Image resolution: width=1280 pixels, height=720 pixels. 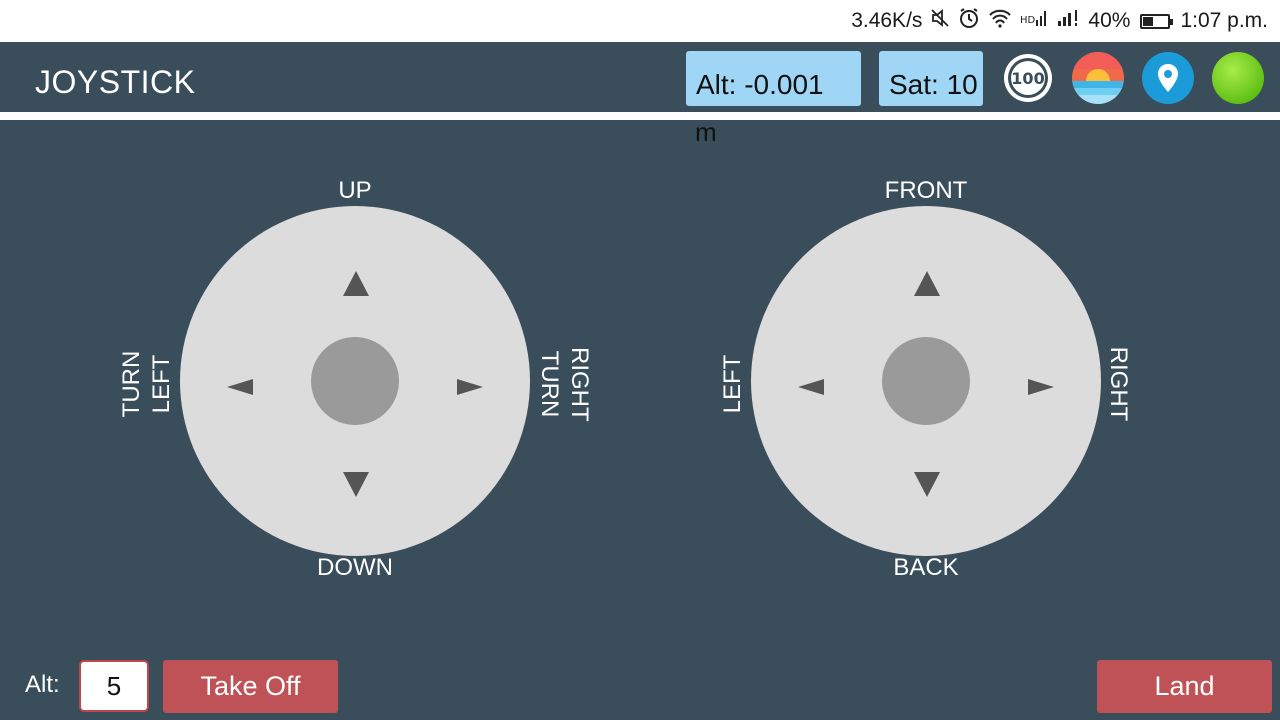 I want to click on hd-signal-icon: HD, so click(x=1034, y=21).